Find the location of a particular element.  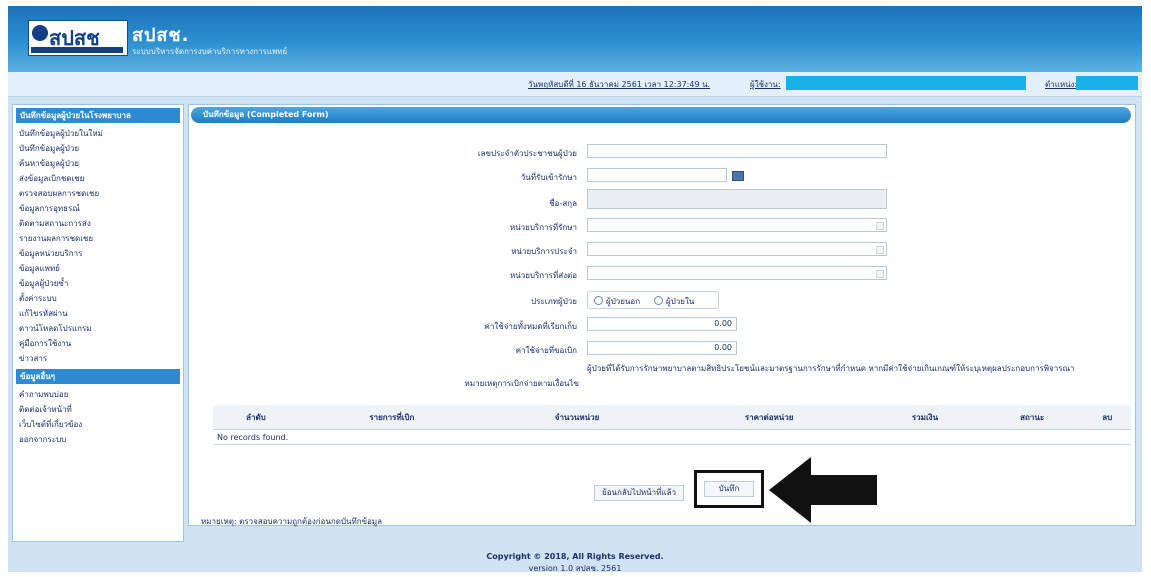

user-redaction is located at coordinates (906, 83).